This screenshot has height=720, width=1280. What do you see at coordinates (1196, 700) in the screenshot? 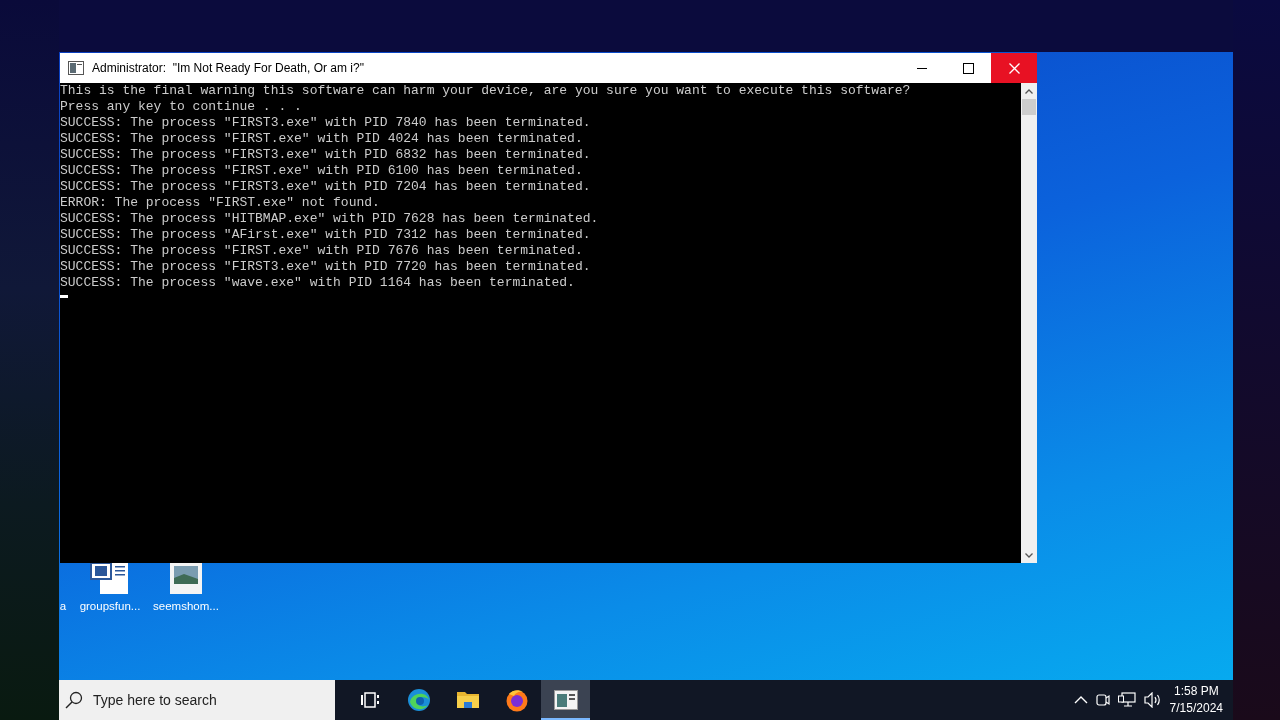
I see `clock: 1:58 PM 7/15/2024` at bounding box center [1196, 700].